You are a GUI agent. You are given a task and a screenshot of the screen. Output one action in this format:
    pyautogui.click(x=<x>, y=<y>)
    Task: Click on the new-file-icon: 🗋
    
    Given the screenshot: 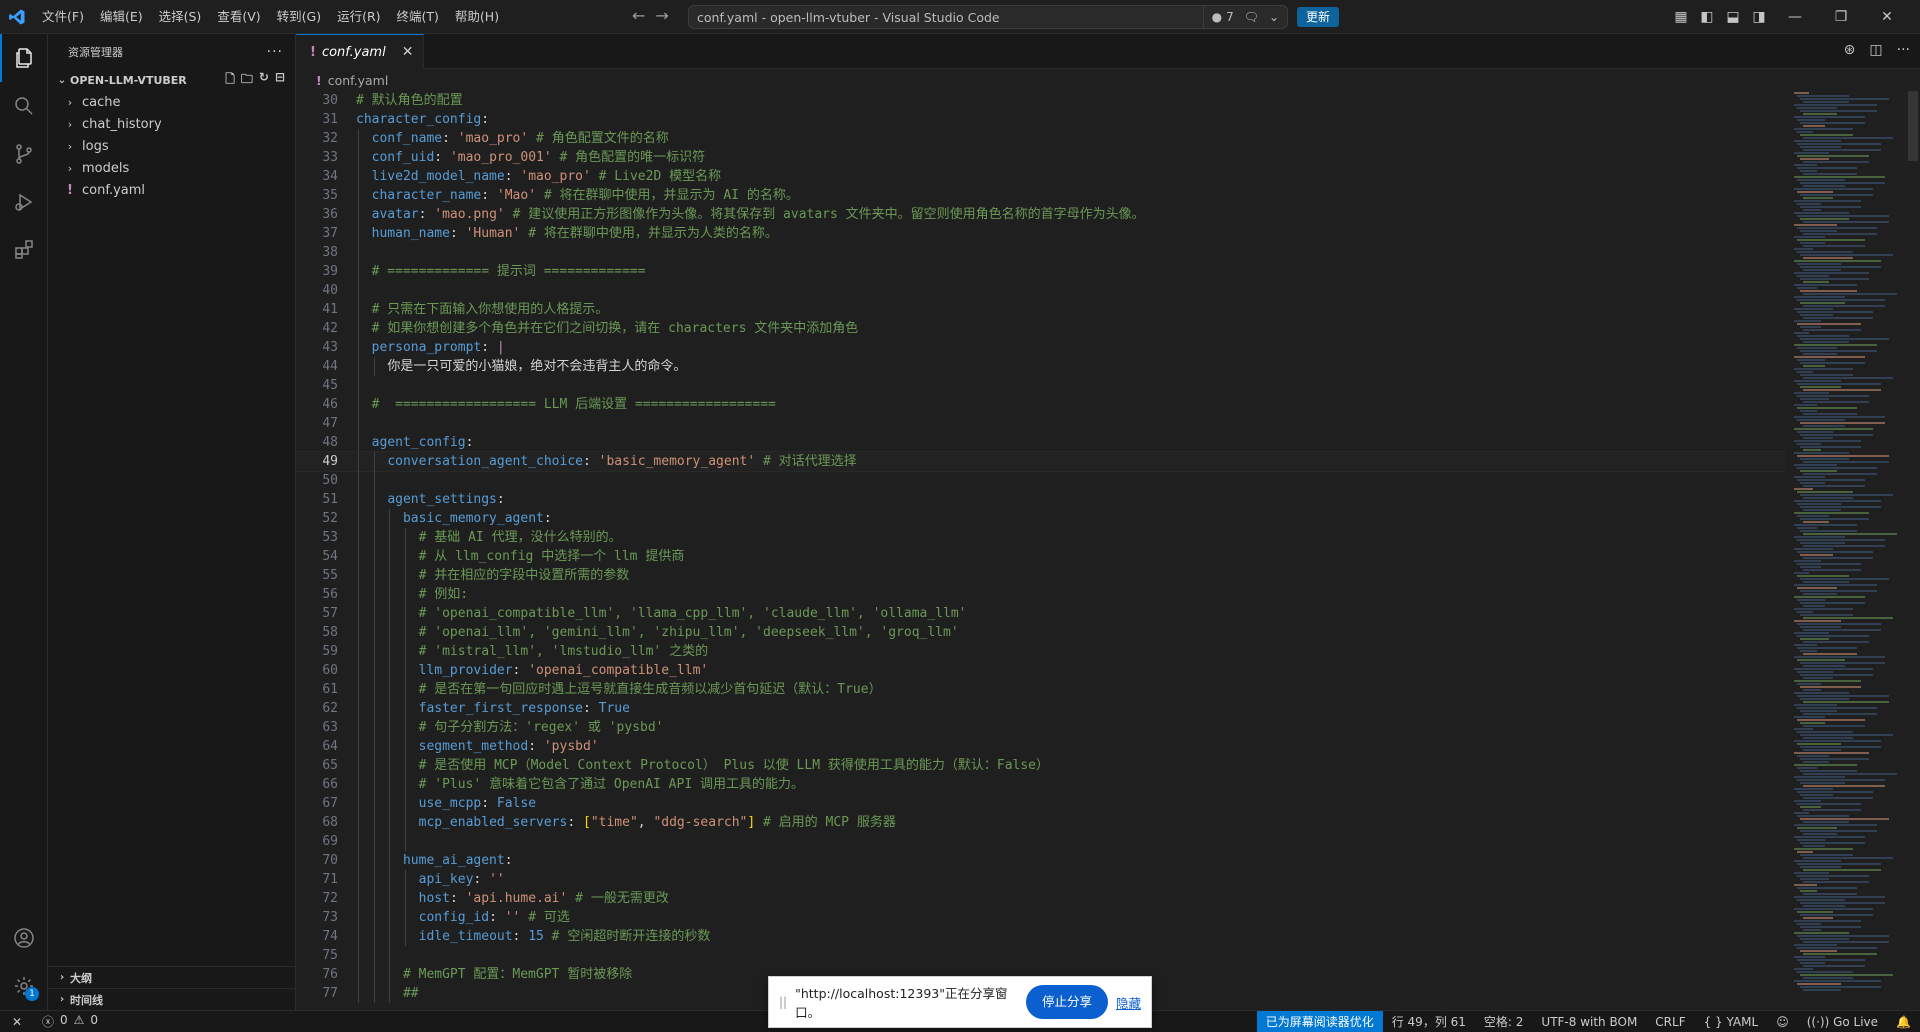 What is the action you would take?
    pyautogui.click(x=230, y=80)
    